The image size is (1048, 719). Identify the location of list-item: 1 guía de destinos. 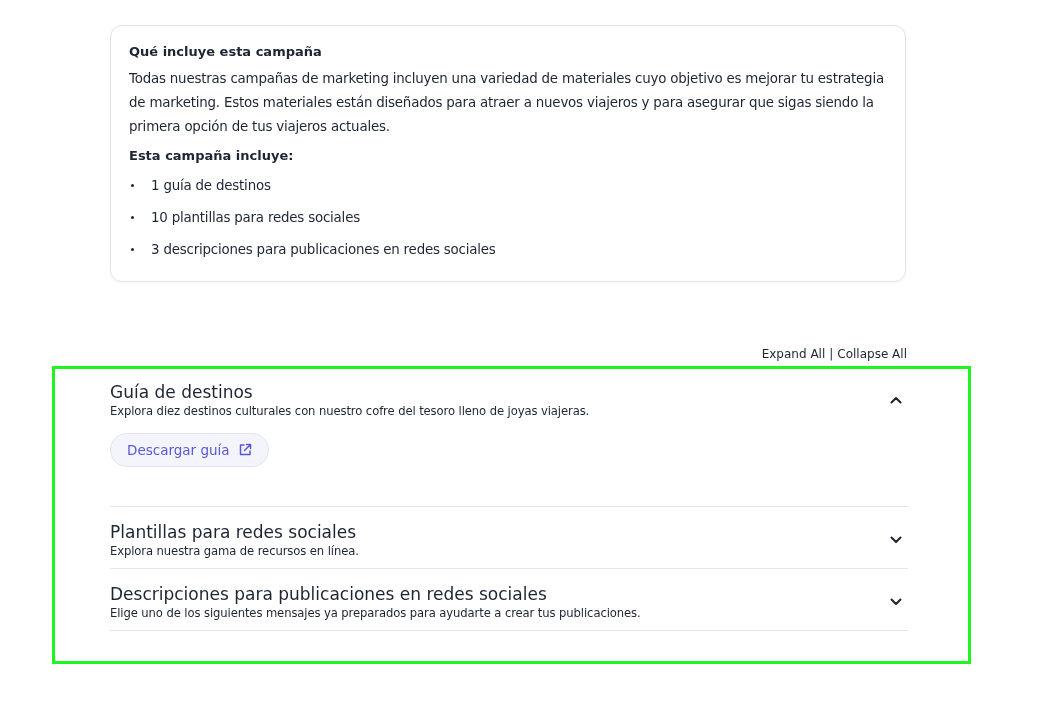
(211, 185).